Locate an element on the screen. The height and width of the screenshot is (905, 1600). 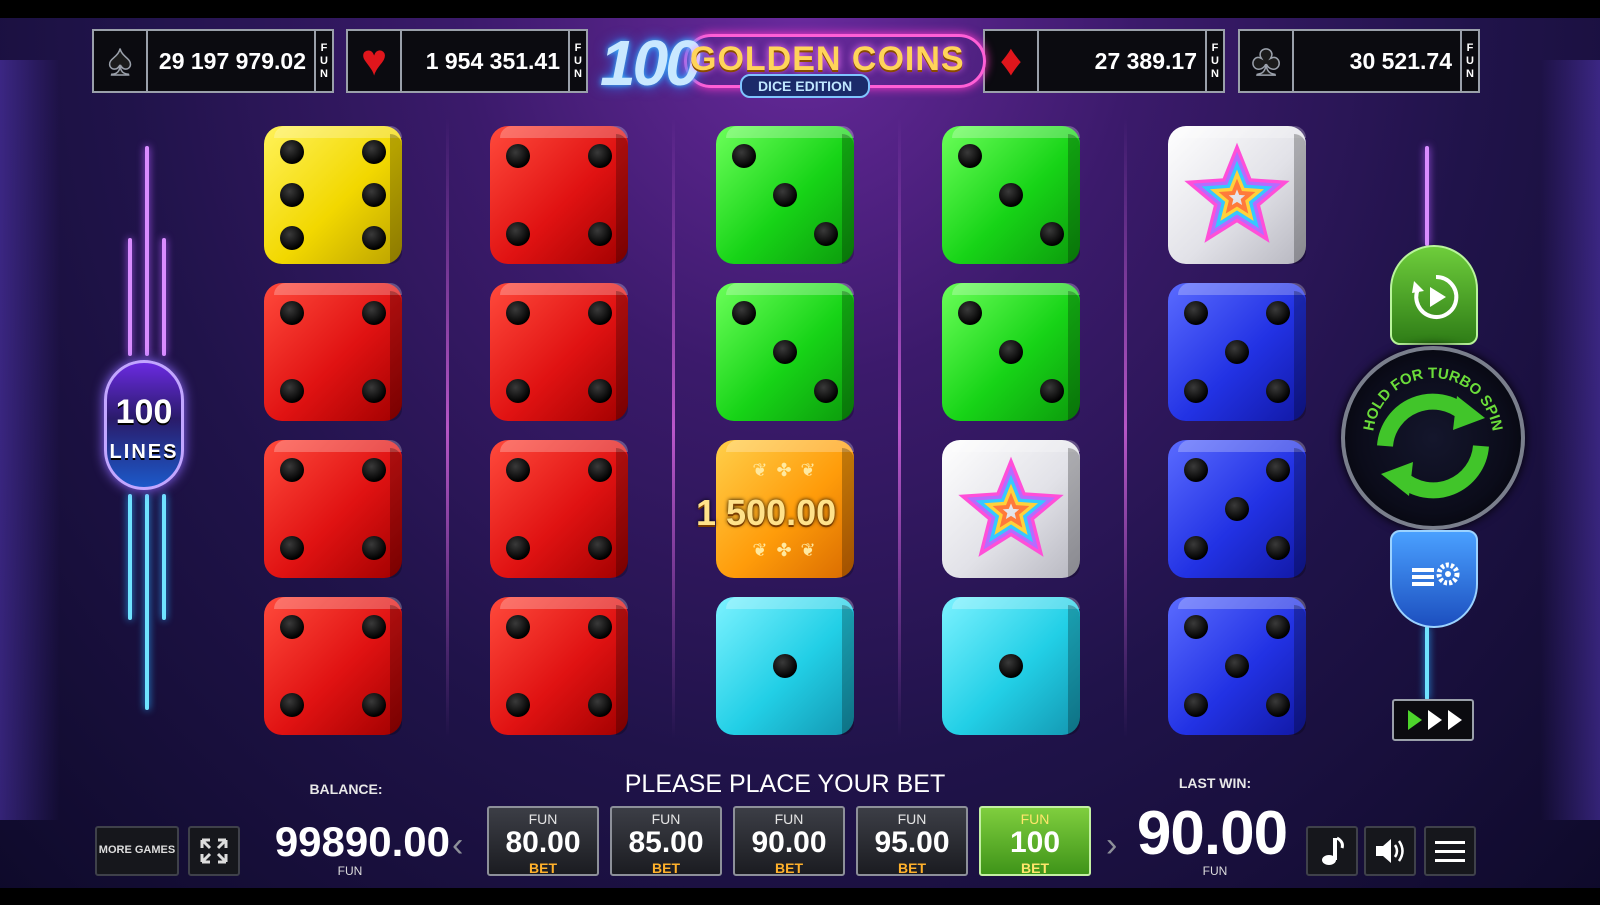
more-games-button: MORE GAMES is located at coordinates (137, 851).